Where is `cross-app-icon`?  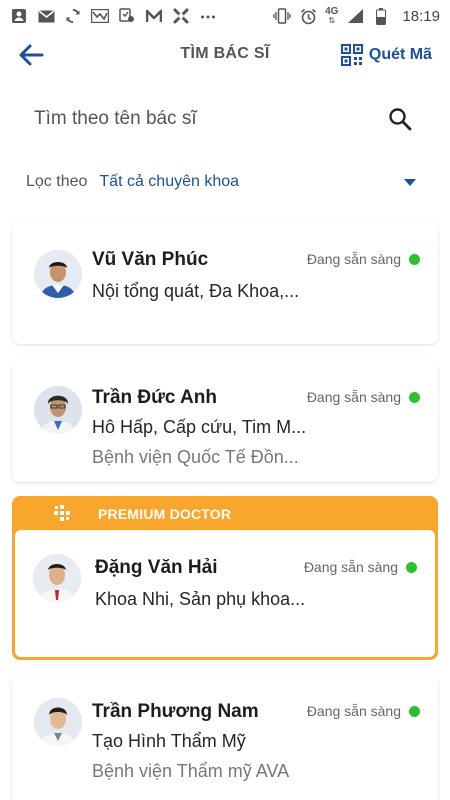
cross-app-icon is located at coordinates (181, 16).